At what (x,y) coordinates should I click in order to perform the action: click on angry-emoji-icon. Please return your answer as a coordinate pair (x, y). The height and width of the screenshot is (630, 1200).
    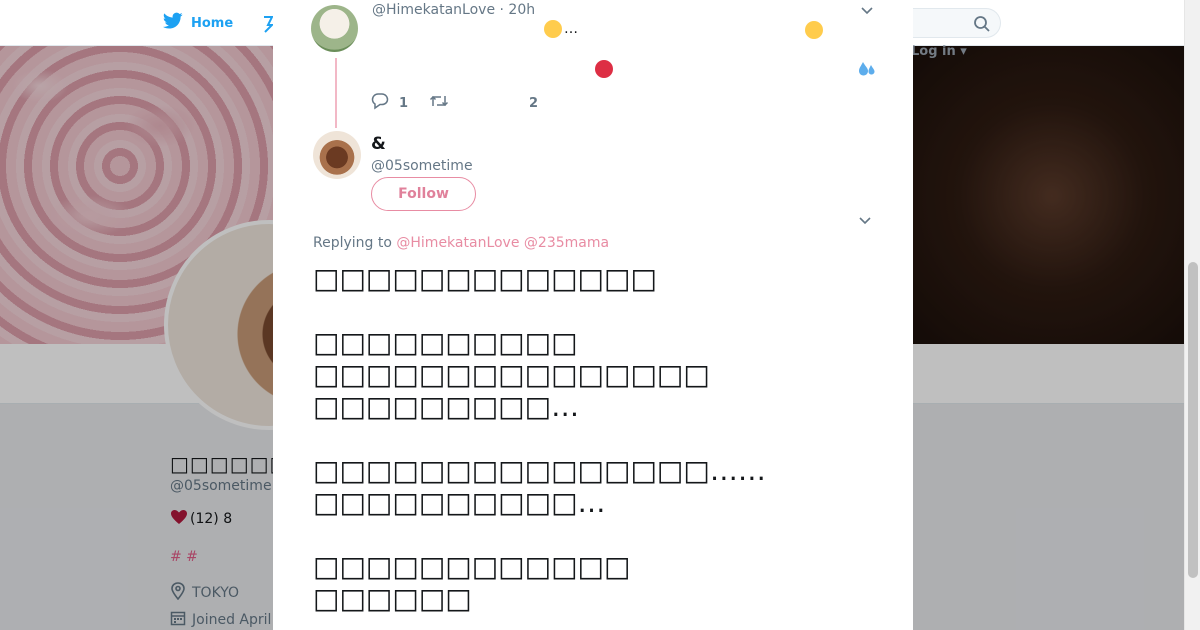
    Looking at the image, I should click on (604, 69).